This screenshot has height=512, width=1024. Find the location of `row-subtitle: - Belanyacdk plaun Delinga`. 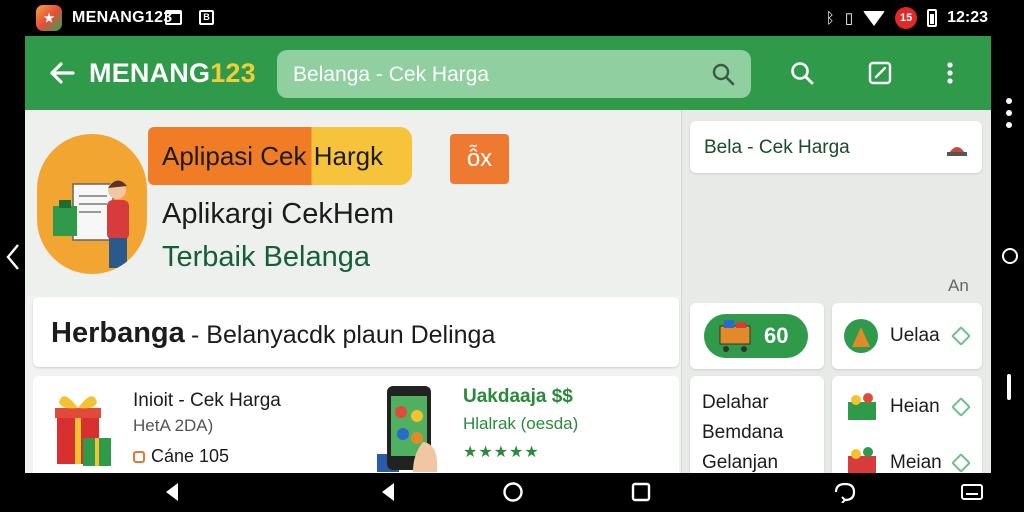

row-subtitle: - Belanyacdk plaun Delinga is located at coordinates (343, 335).